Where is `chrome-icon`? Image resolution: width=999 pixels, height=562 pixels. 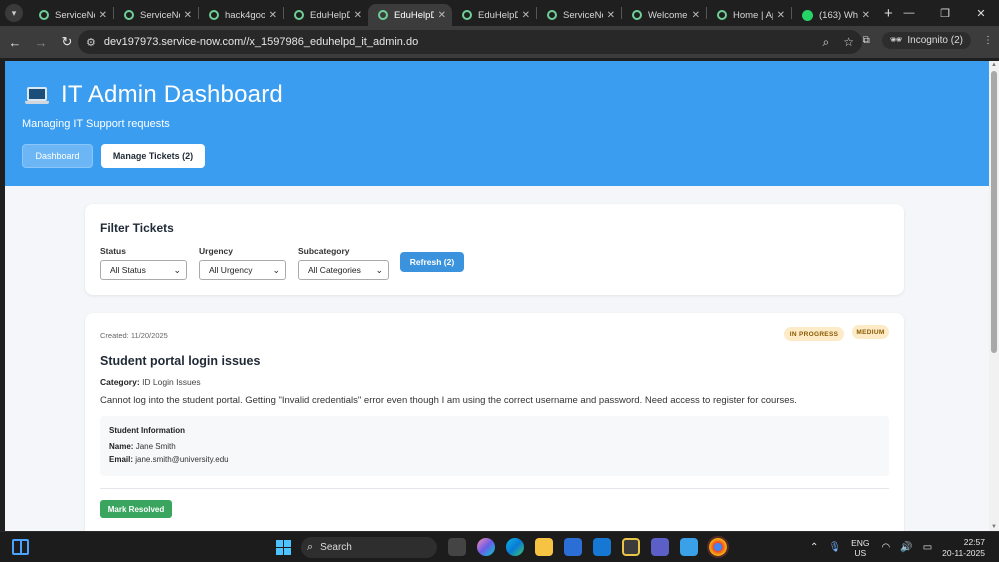 chrome-icon is located at coordinates (718, 547).